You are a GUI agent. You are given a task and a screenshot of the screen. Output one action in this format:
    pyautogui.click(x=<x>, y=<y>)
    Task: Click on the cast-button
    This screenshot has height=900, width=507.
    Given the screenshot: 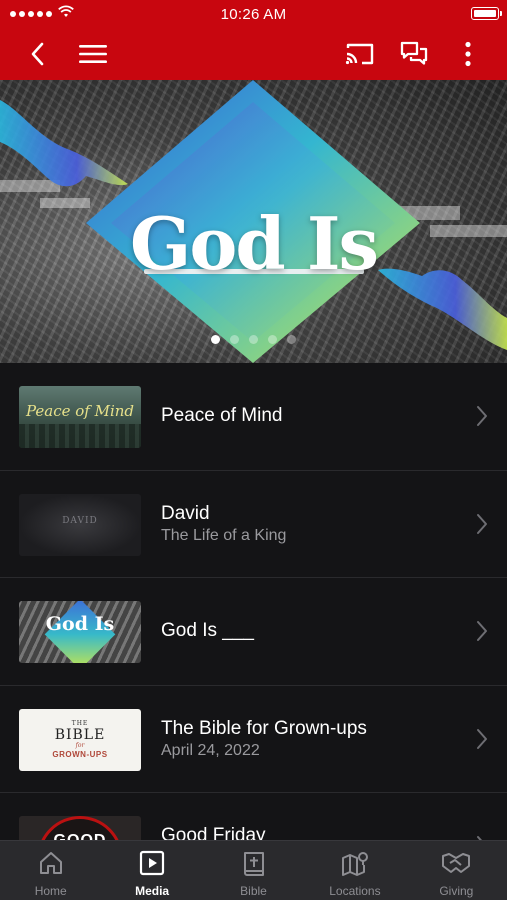 What is the action you would take?
    pyautogui.click(x=360, y=54)
    